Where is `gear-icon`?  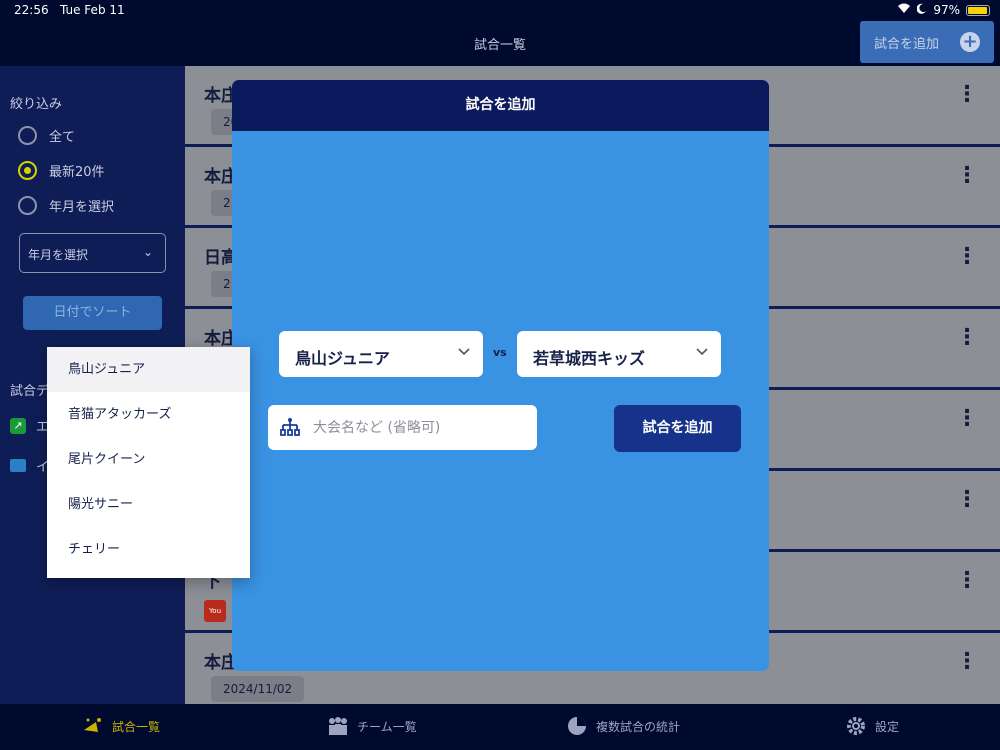
gear-icon is located at coordinates (856, 726).